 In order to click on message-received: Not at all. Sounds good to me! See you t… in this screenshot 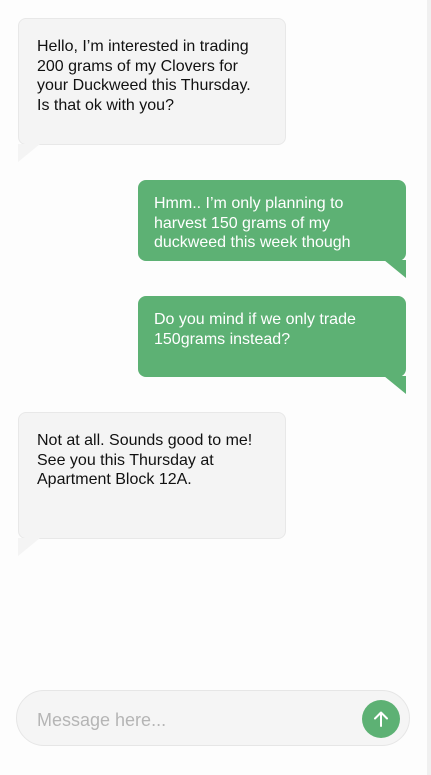, I will do `click(152, 475)`.